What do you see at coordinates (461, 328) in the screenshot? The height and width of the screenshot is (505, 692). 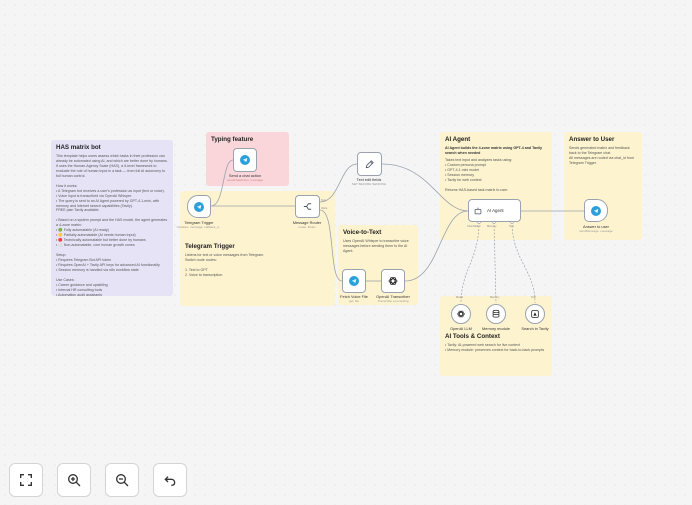 I see `node-label: OpenAI LLM` at bounding box center [461, 328].